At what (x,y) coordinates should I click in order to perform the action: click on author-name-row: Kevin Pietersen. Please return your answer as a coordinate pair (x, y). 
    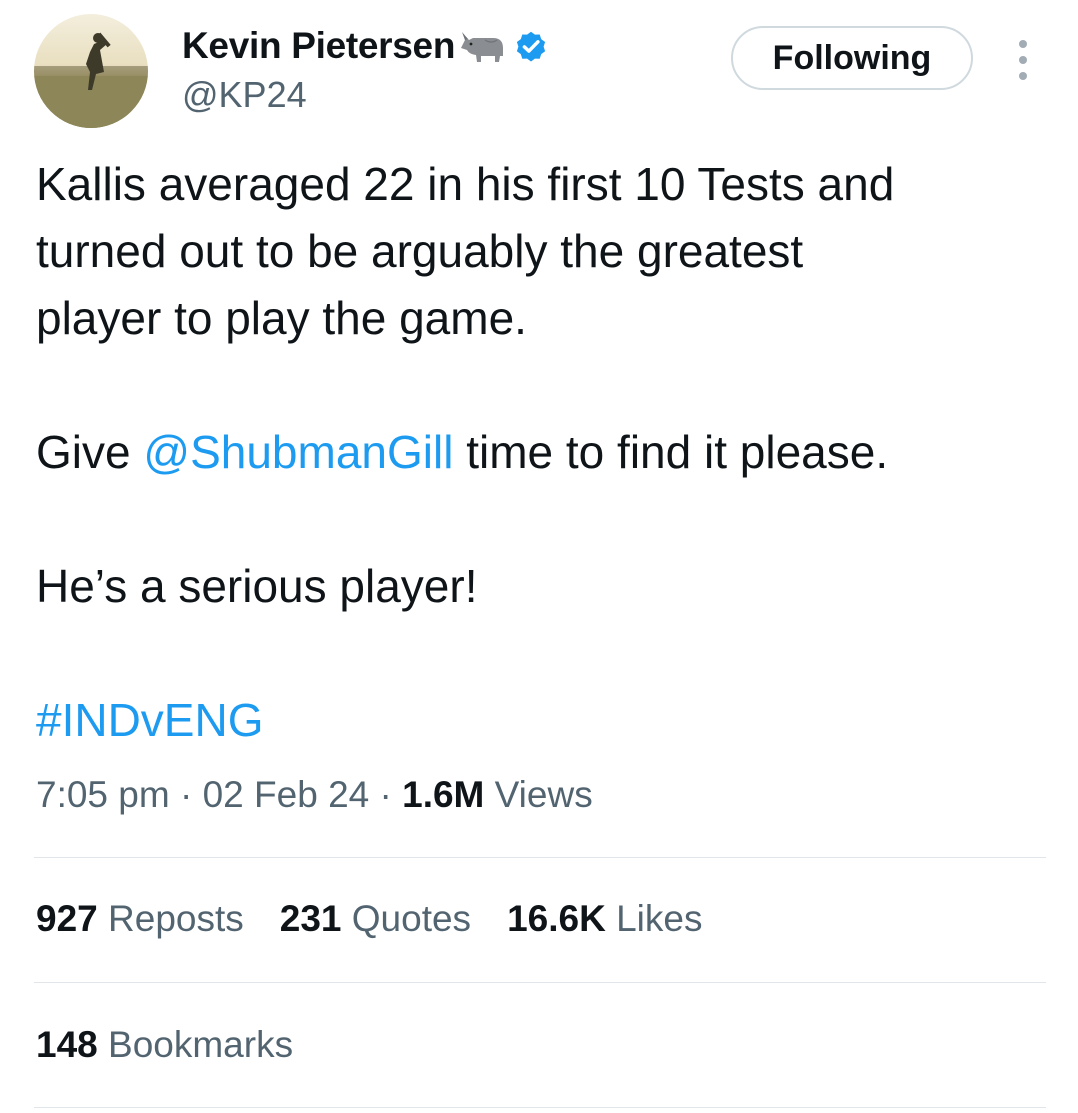
    Looking at the image, I should click on (365, 46).